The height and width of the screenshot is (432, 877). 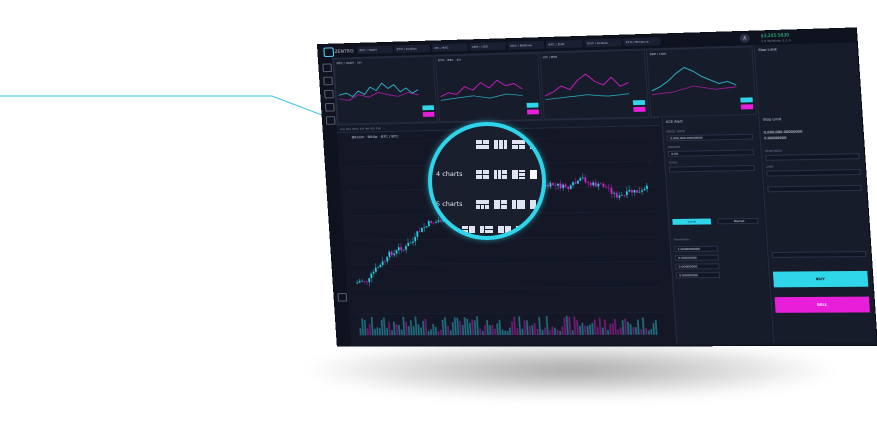 What do you see at coordinates (701, 82) in the screenshot?
I see `mini-chart-panel: XRP / USD` at bounding box center [701, 82].